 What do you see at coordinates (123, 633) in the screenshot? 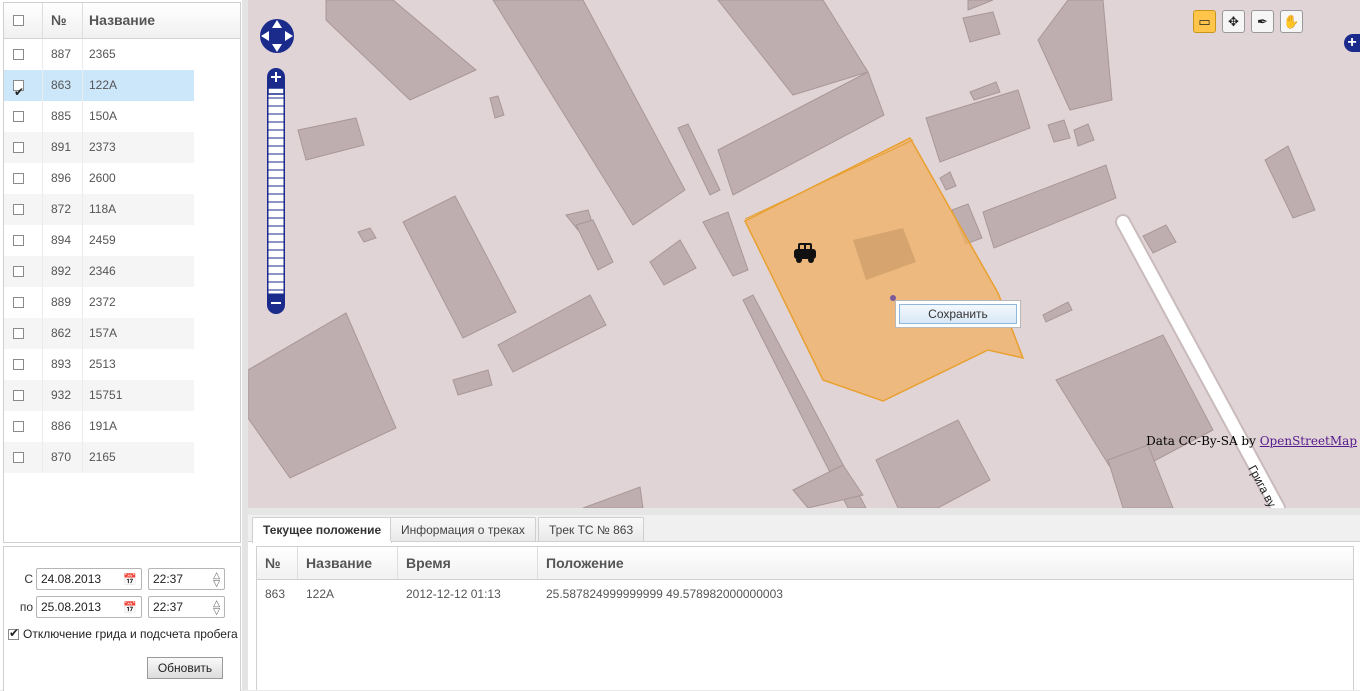
I see `disable-grid-option: Отключение грида и подсчета пробега` at bounding box center [123, 633].